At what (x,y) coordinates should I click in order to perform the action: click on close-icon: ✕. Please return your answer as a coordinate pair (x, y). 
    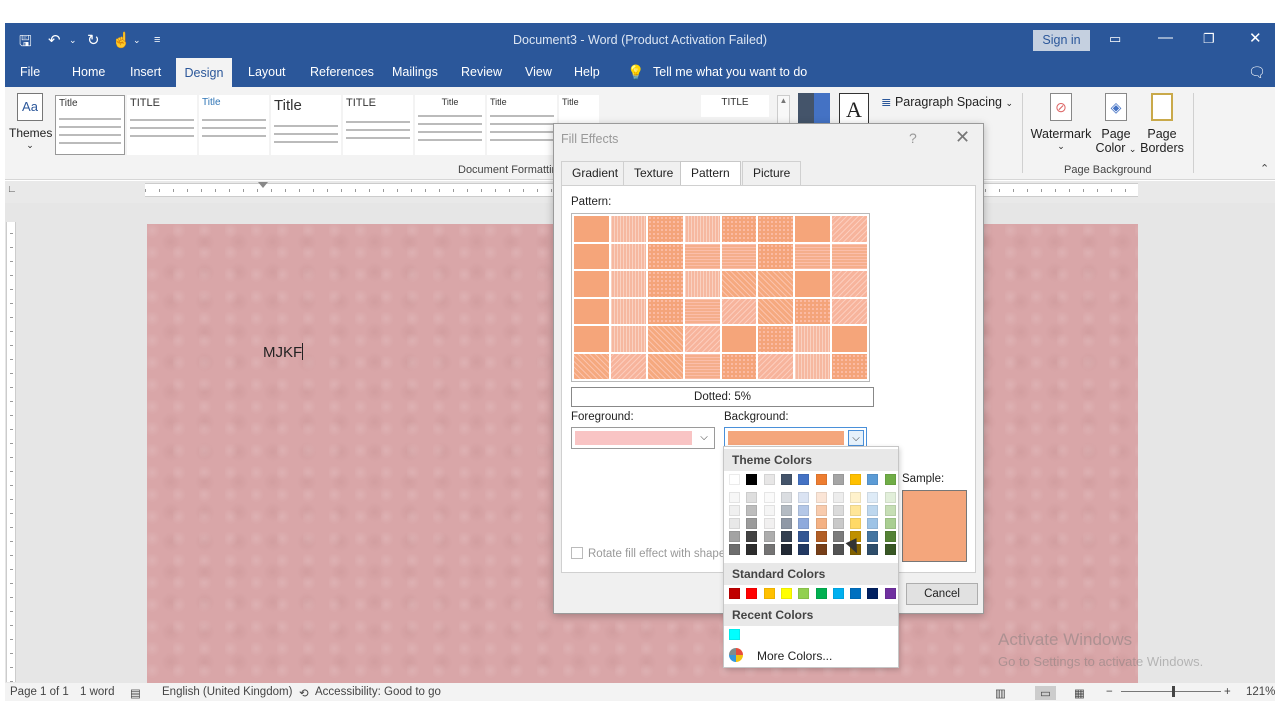
    Looking at the image, I should click on (1255, 38).